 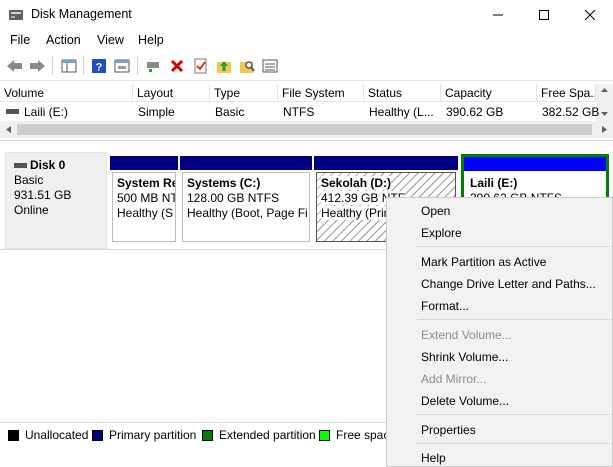 I want to click on toolbar: ?, so click(x=306, y=66).